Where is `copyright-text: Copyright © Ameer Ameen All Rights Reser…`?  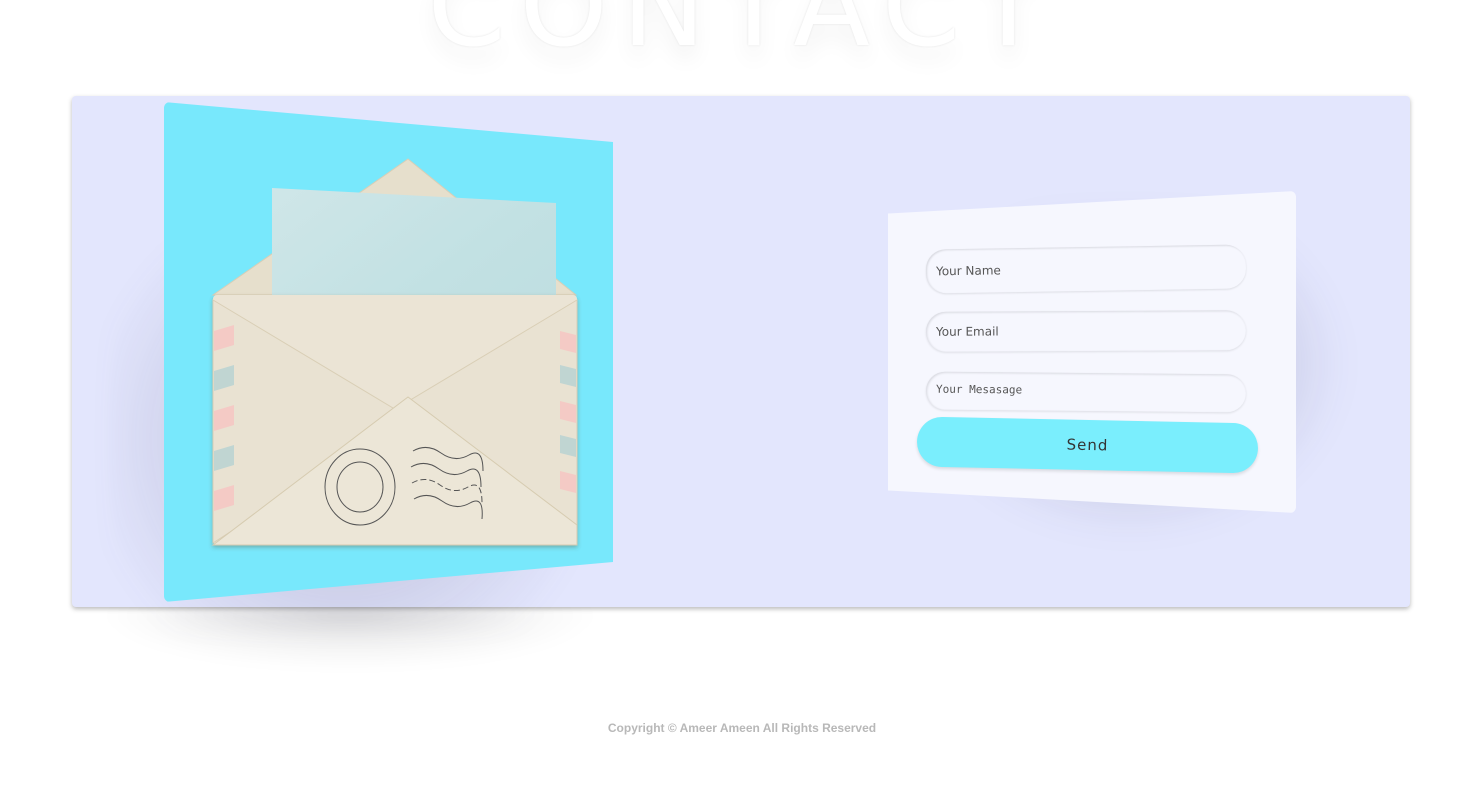
copyright-text: Copyright © Ameer Ameen All Rights Reser… is located at coordinates (742, 728).